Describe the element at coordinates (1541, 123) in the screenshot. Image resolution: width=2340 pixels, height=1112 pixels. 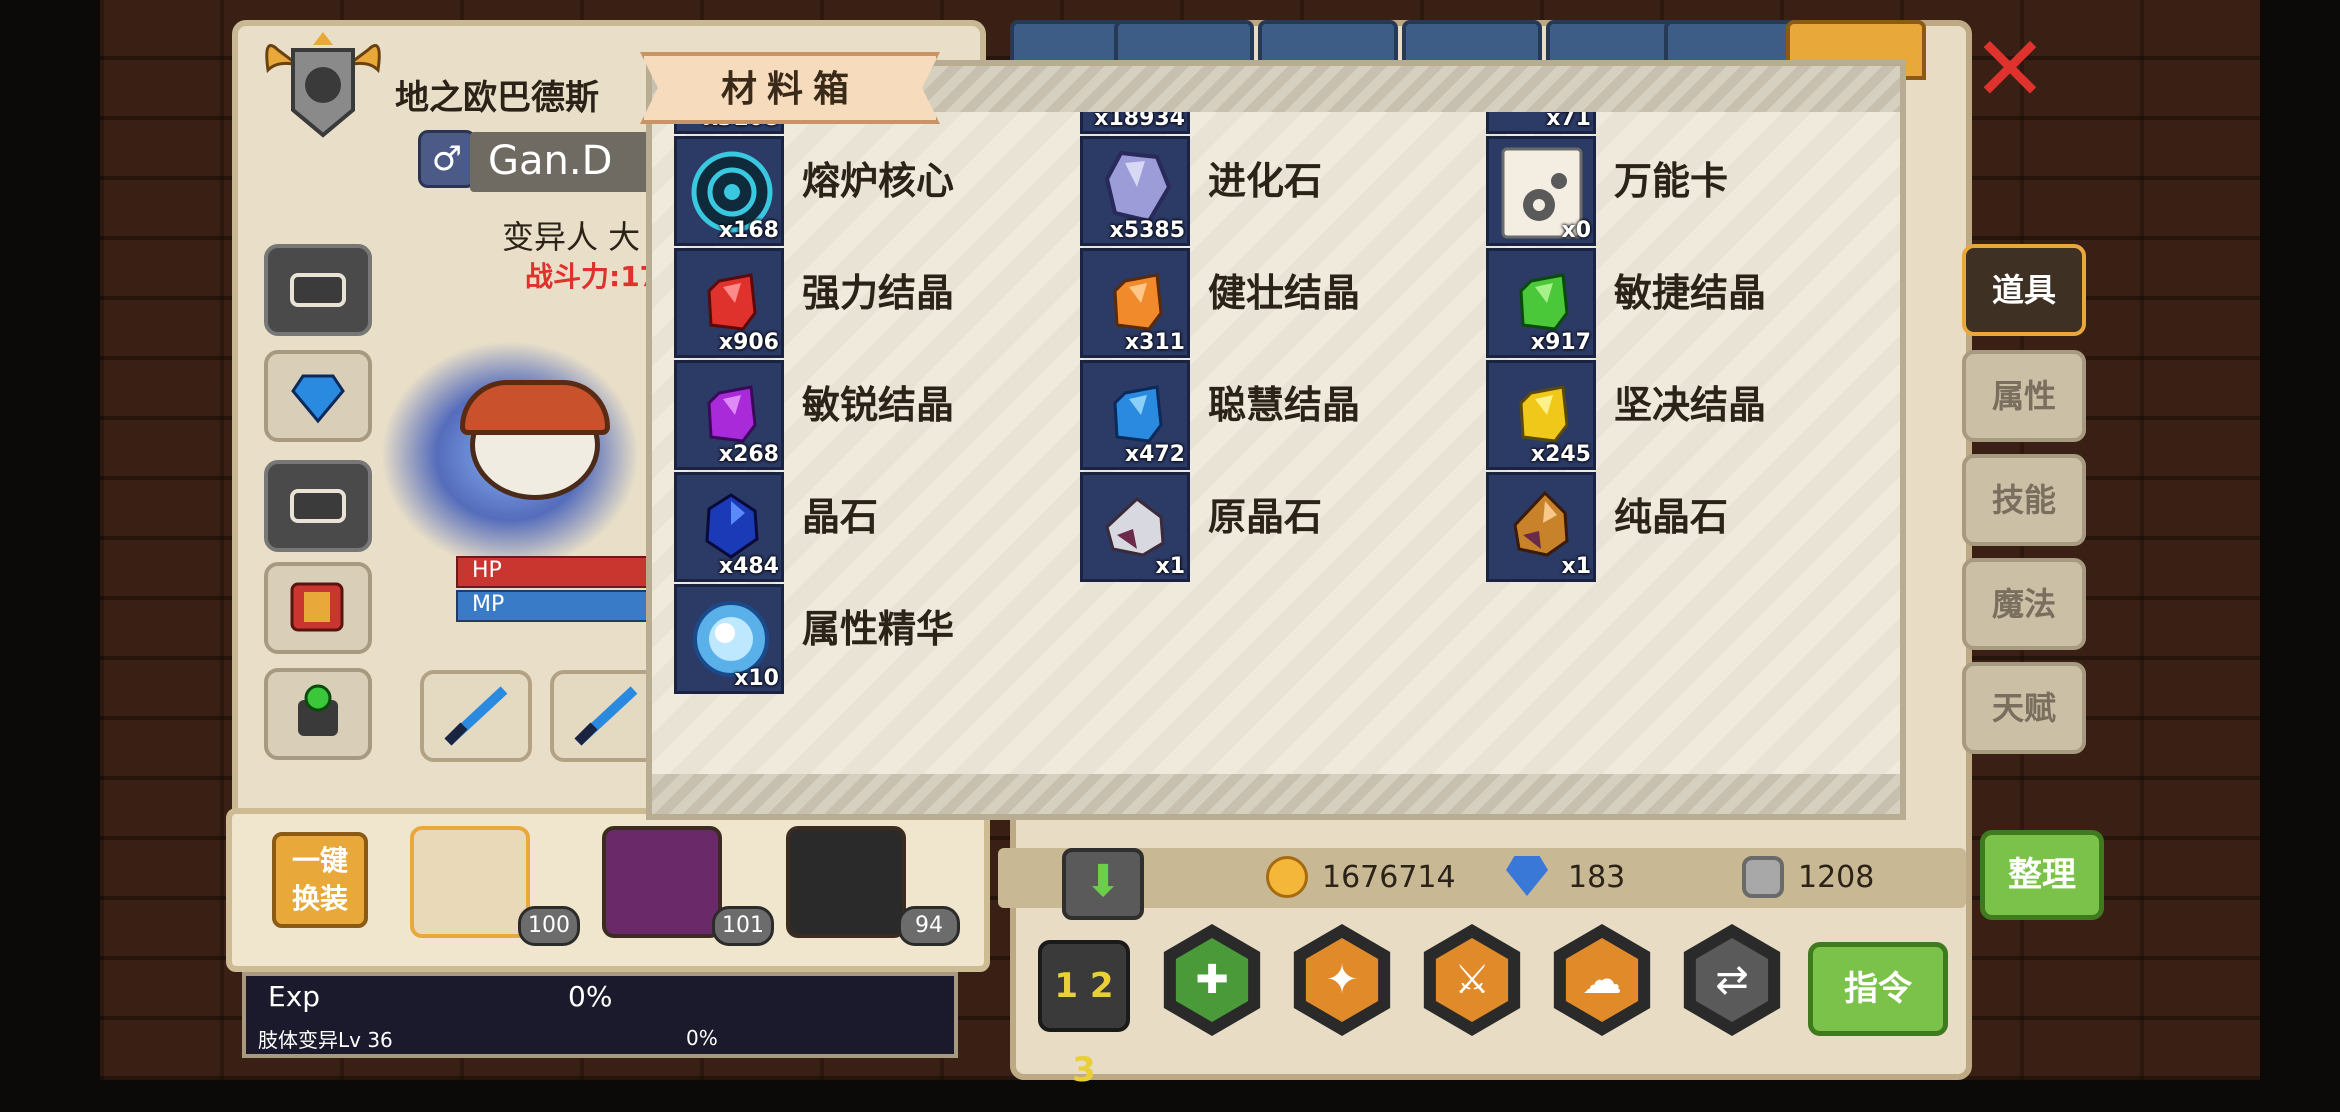
I see `material-item-partial: x71` at that location.